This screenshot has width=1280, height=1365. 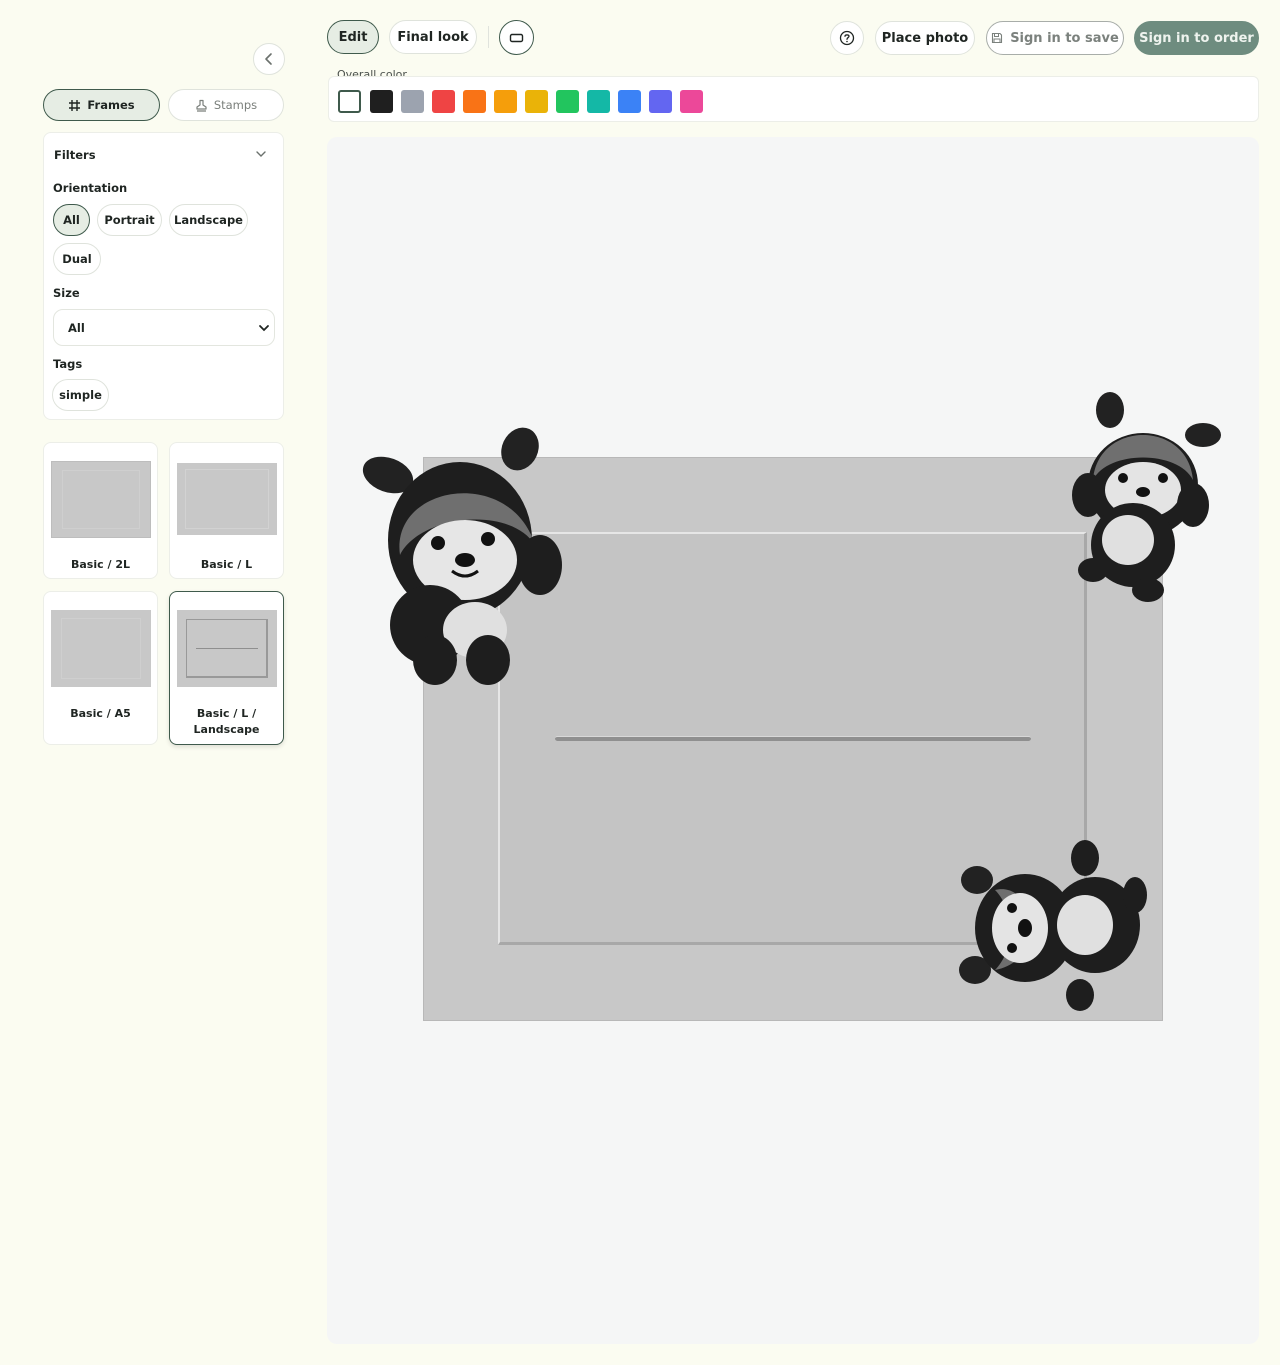 I want to click on chevron-left-icon, so click(x=268, y=59).